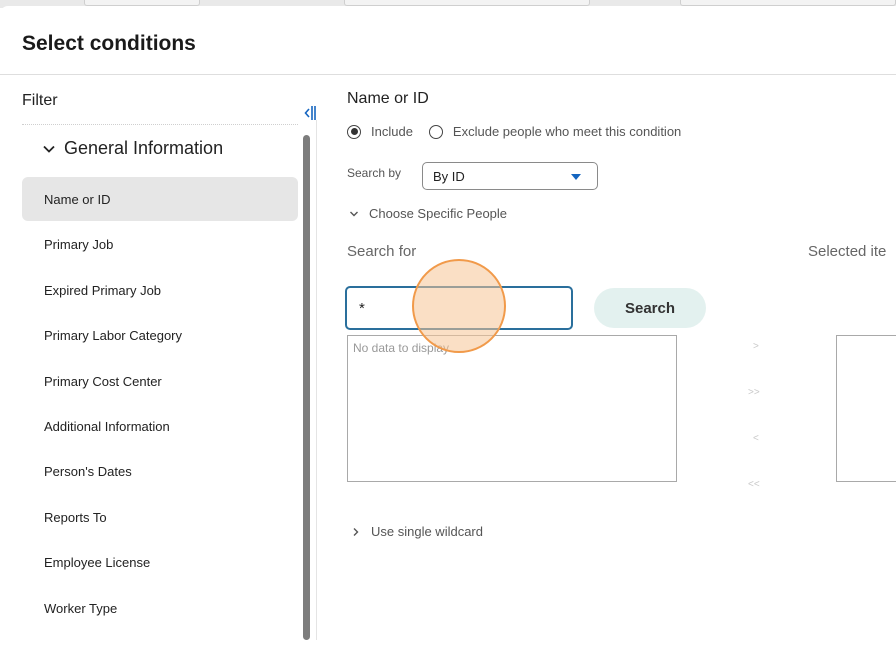 The image size is (896, 664). I want to click on sidebar-item-primary-job: Primary Job, so click(160, 244).